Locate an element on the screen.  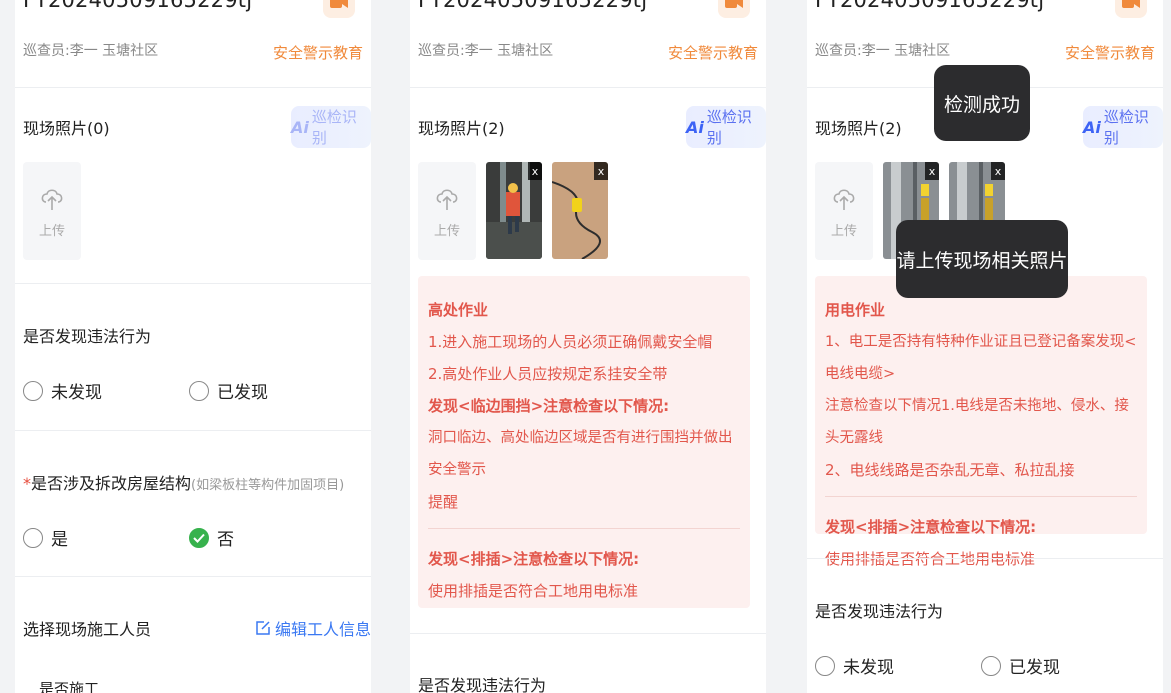
tip-line: 2.高处作业人员应按规定系挂安全带 is located at coordinates (548, 374).